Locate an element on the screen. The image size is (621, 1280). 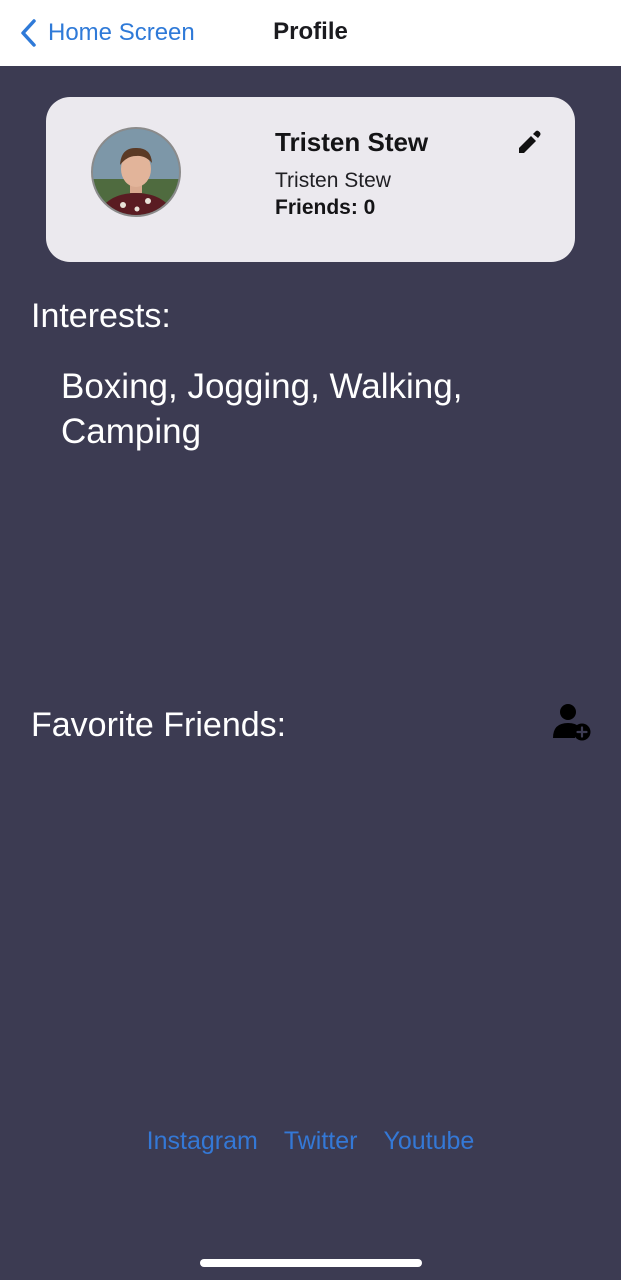
twitter-link: Twitter is located at coordinates (321, 1141).